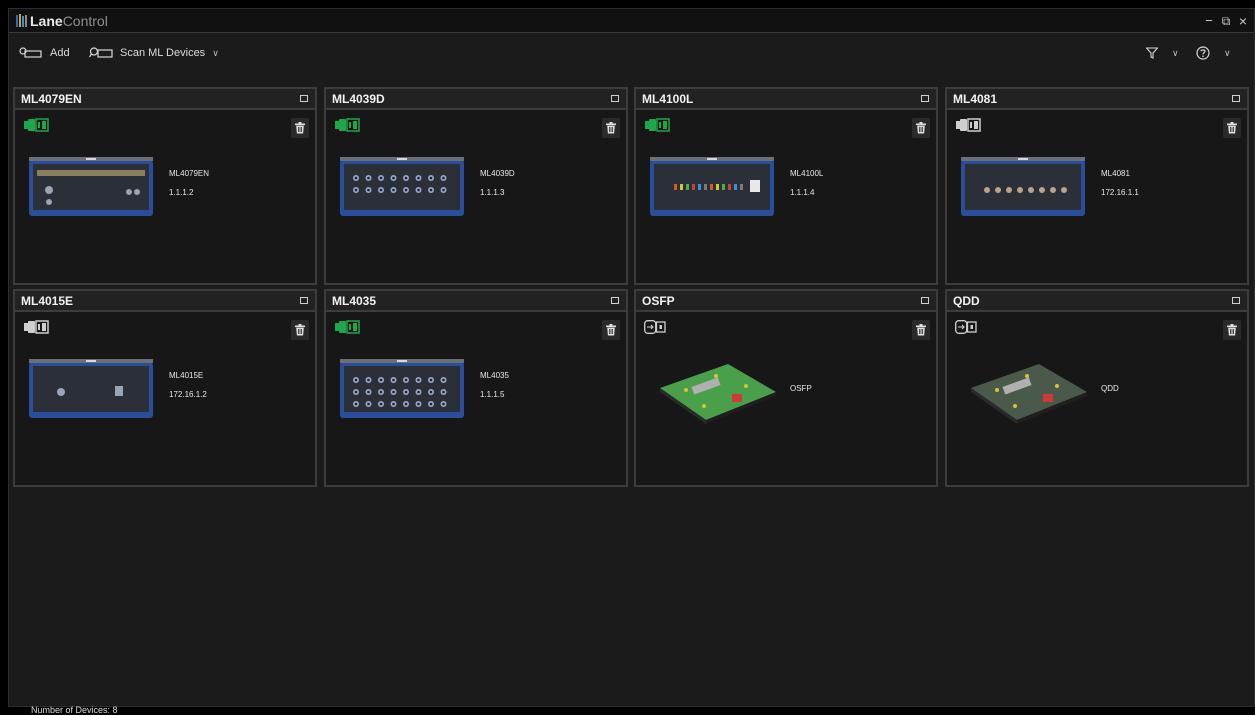  Describe the element at coordinates (494, 375) in the screenshot. I see `device-name: ML4035` at that location.